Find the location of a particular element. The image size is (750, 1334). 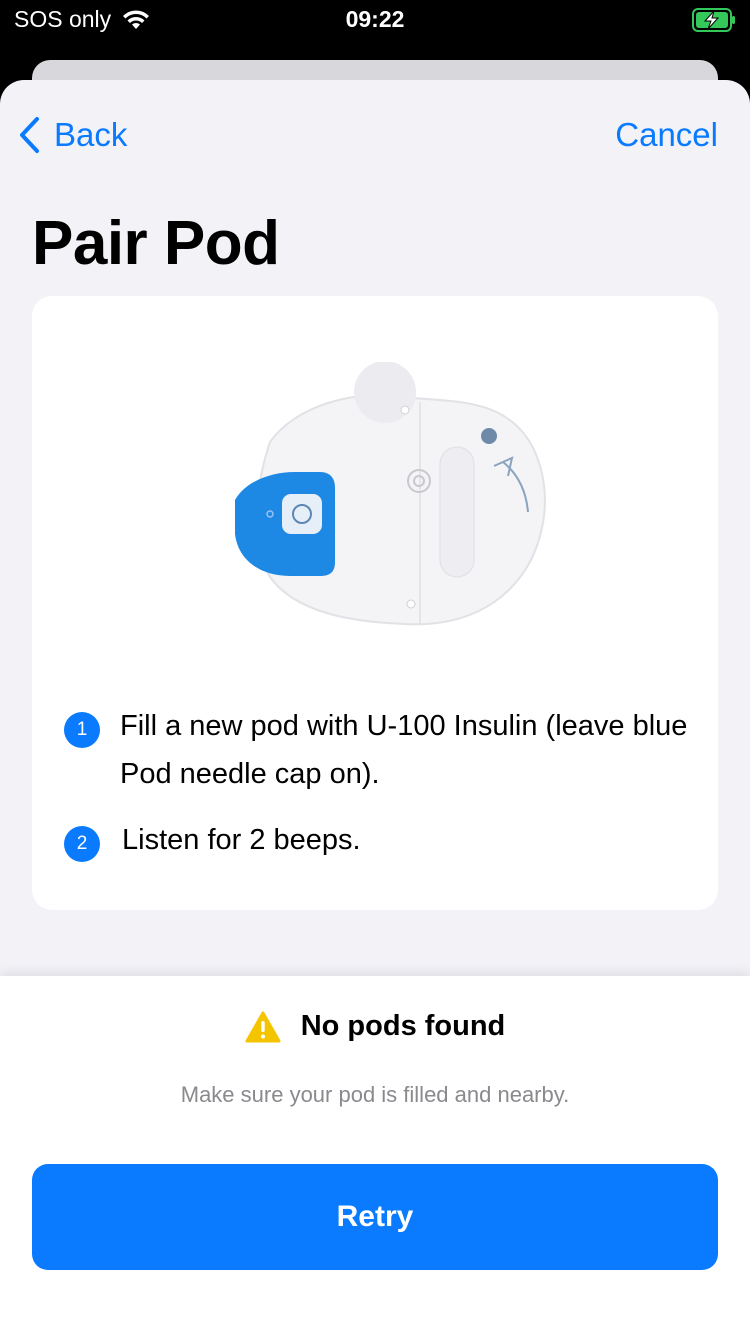

pod-illustration is located at coordinates (390, 494).